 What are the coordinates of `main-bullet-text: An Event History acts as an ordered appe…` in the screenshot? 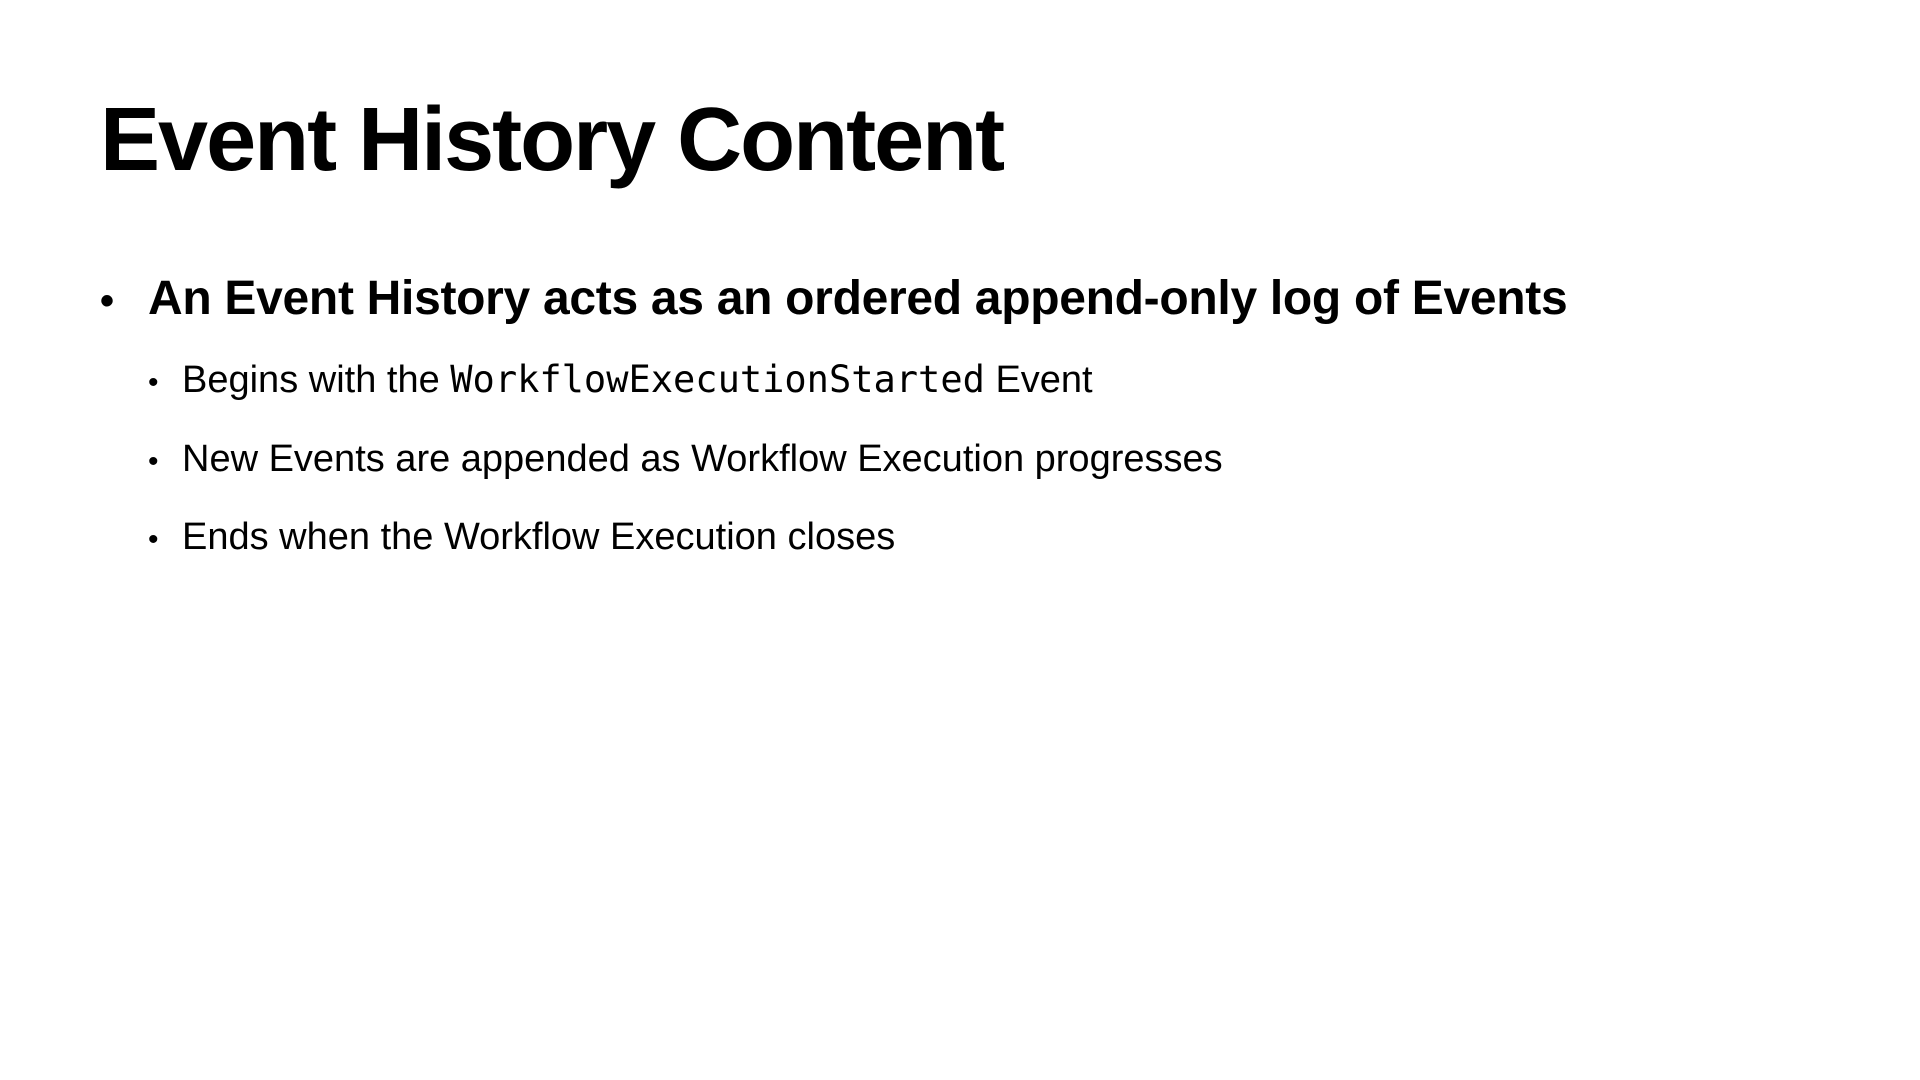 It's located at (858, 298).